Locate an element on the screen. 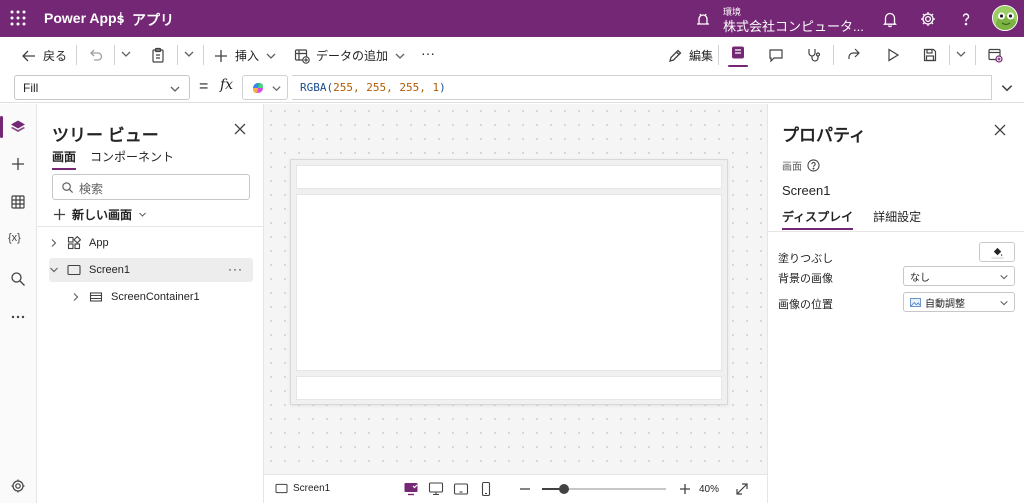 This screenshot has width=1024, height=503. add-data-button: データの追加 is located at coordinates (350, 55).